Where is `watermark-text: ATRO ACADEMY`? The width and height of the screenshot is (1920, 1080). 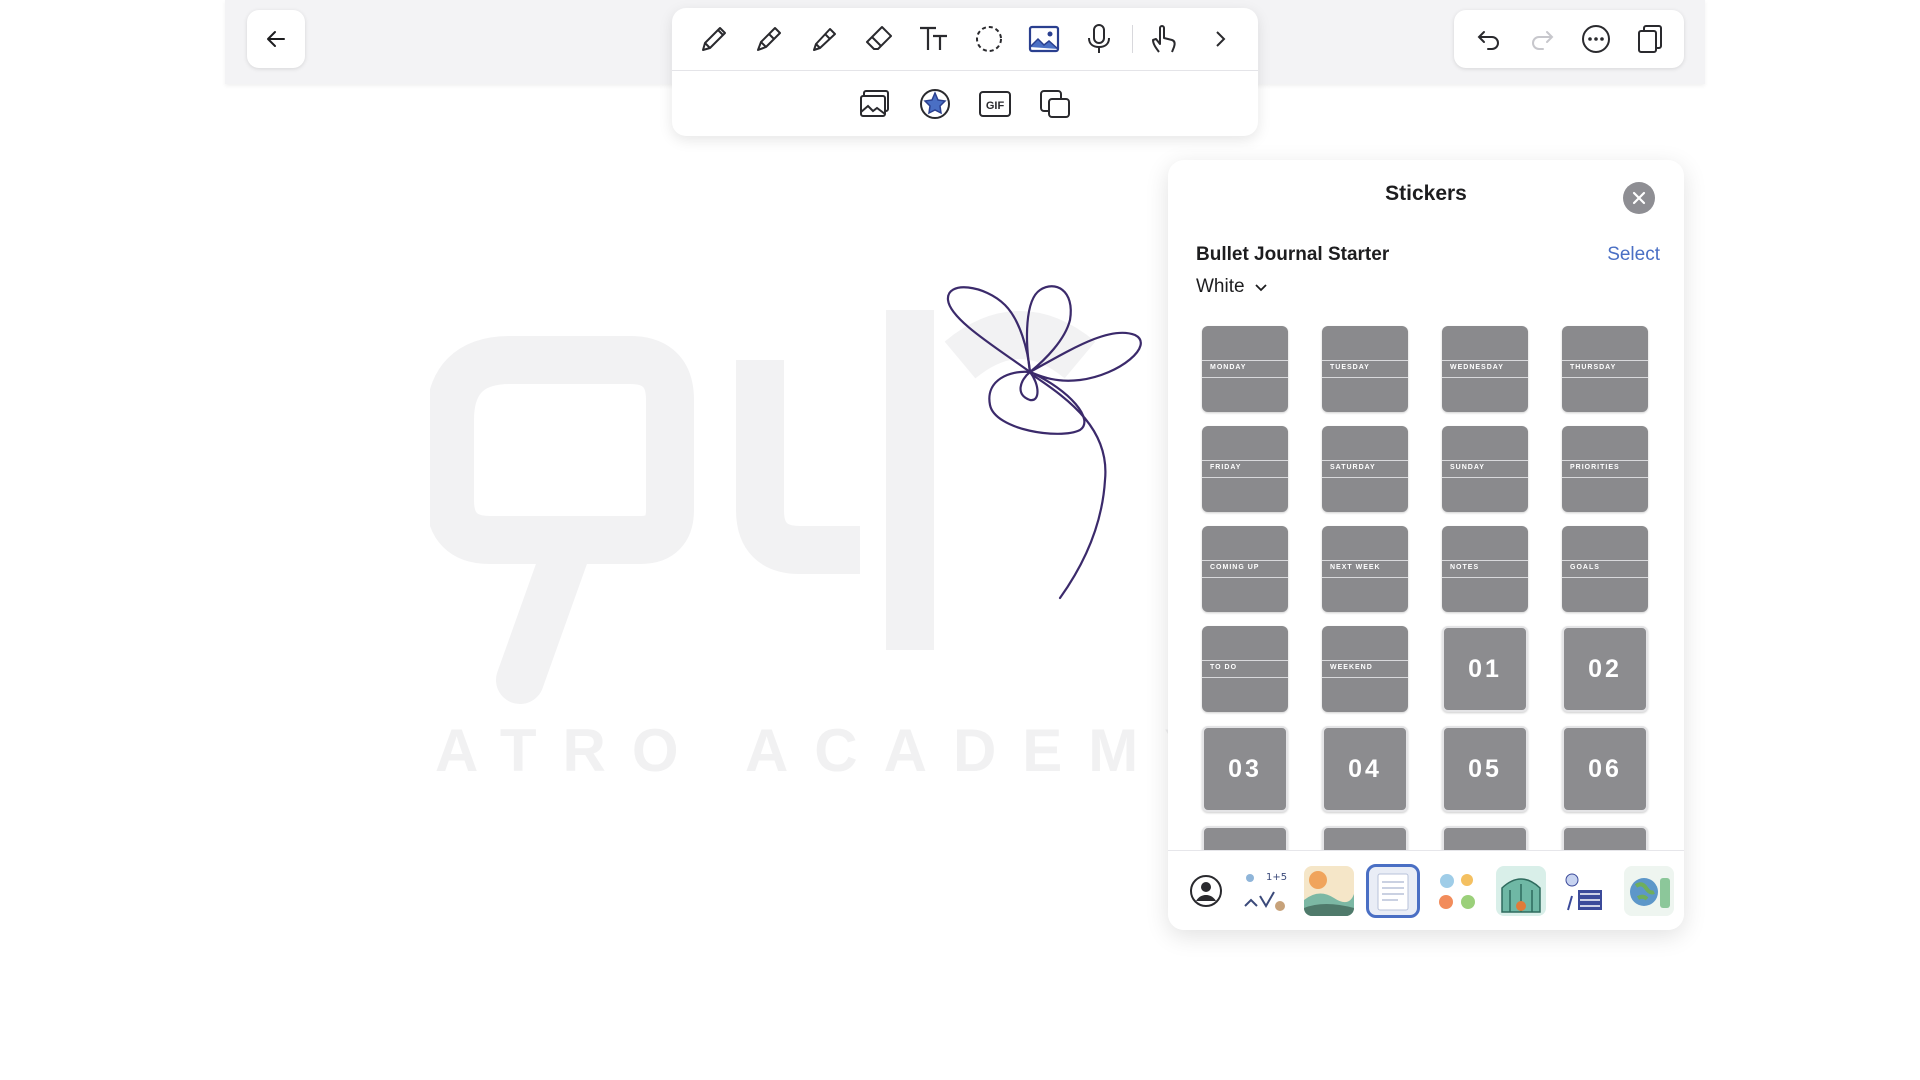 watermark-text: ATRO ACADEMY is located at coordinates (833, 750).